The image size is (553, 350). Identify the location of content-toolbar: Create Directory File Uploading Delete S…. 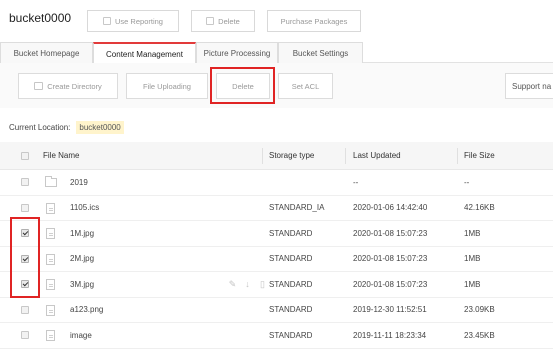
(276, 85).